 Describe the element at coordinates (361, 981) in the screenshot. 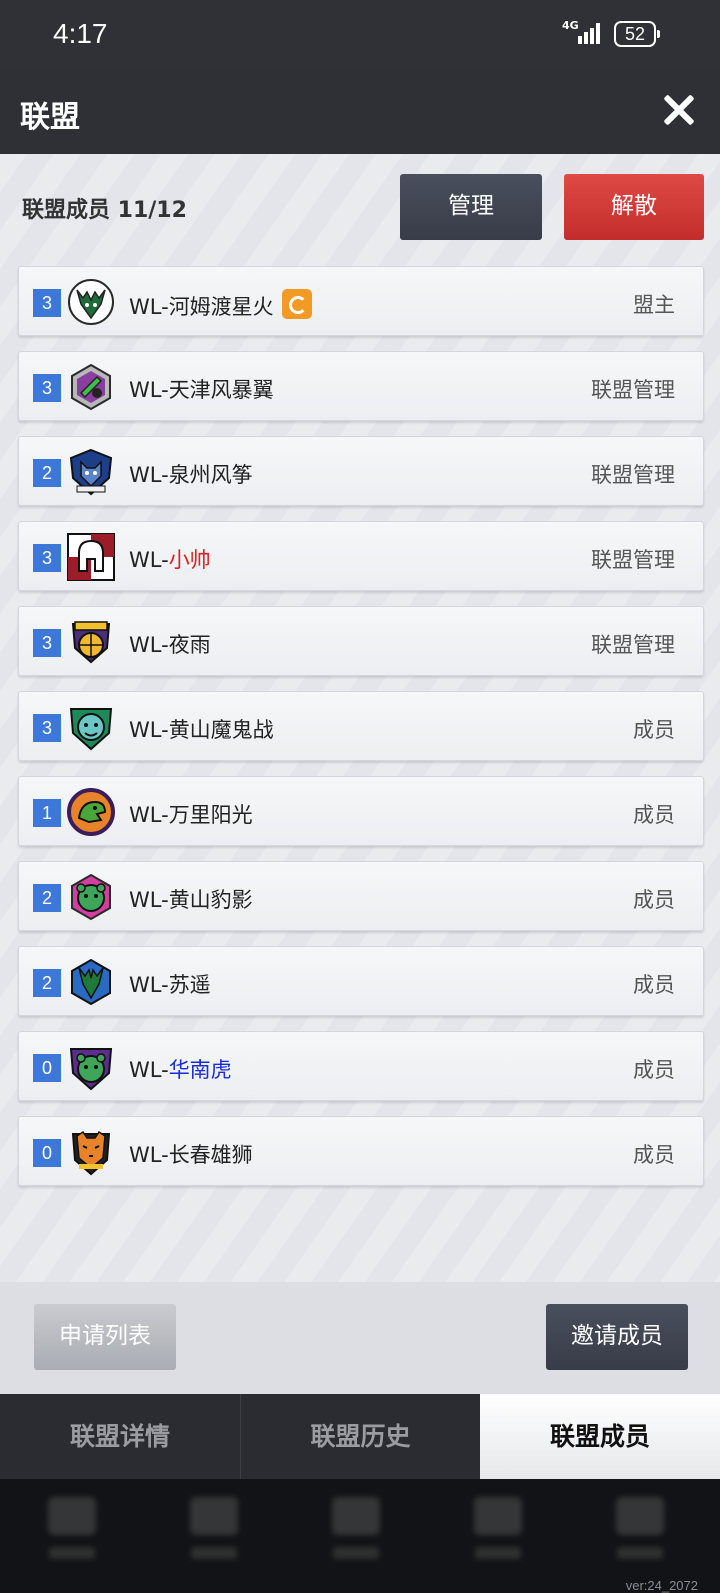

I see `member-row: 2 WL-苏遥 成员` at that location.